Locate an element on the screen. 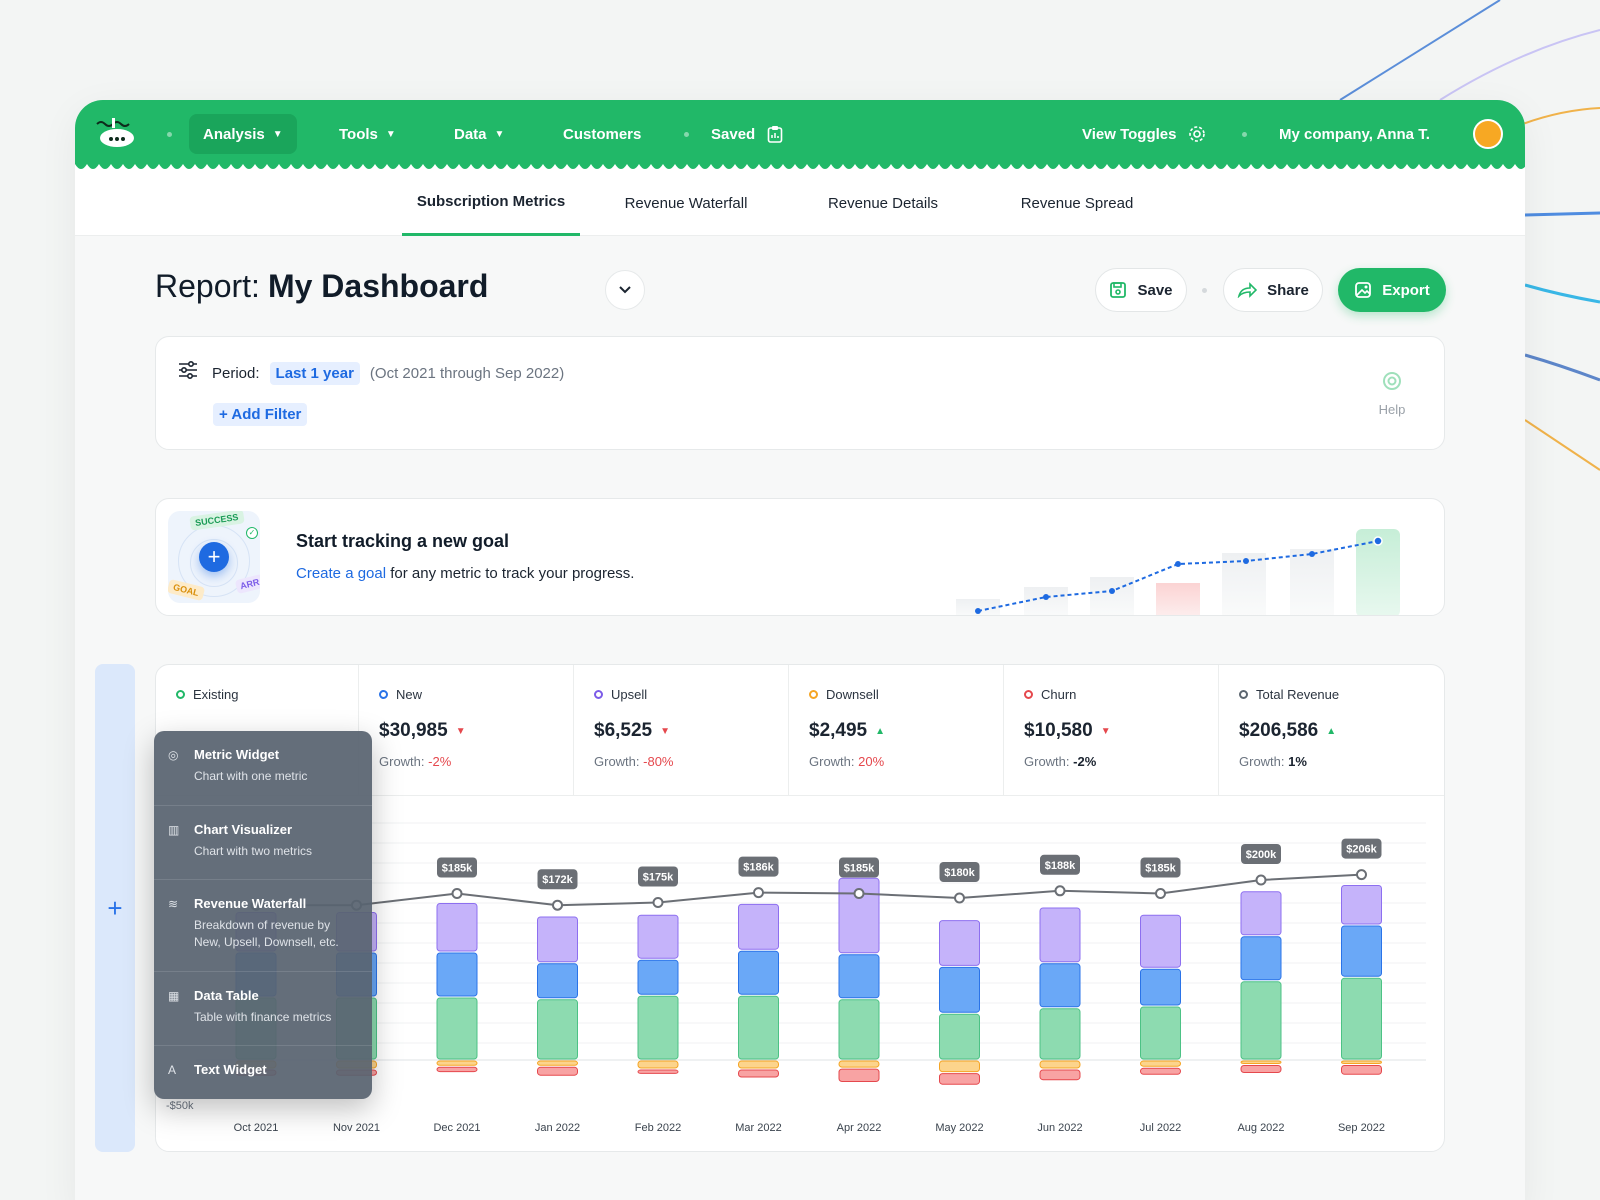 This screenshot has height=1200, width=1600. metric-card: Downsell $2,495 ▲ Growth: 20% is located at coordinates (896, 730).